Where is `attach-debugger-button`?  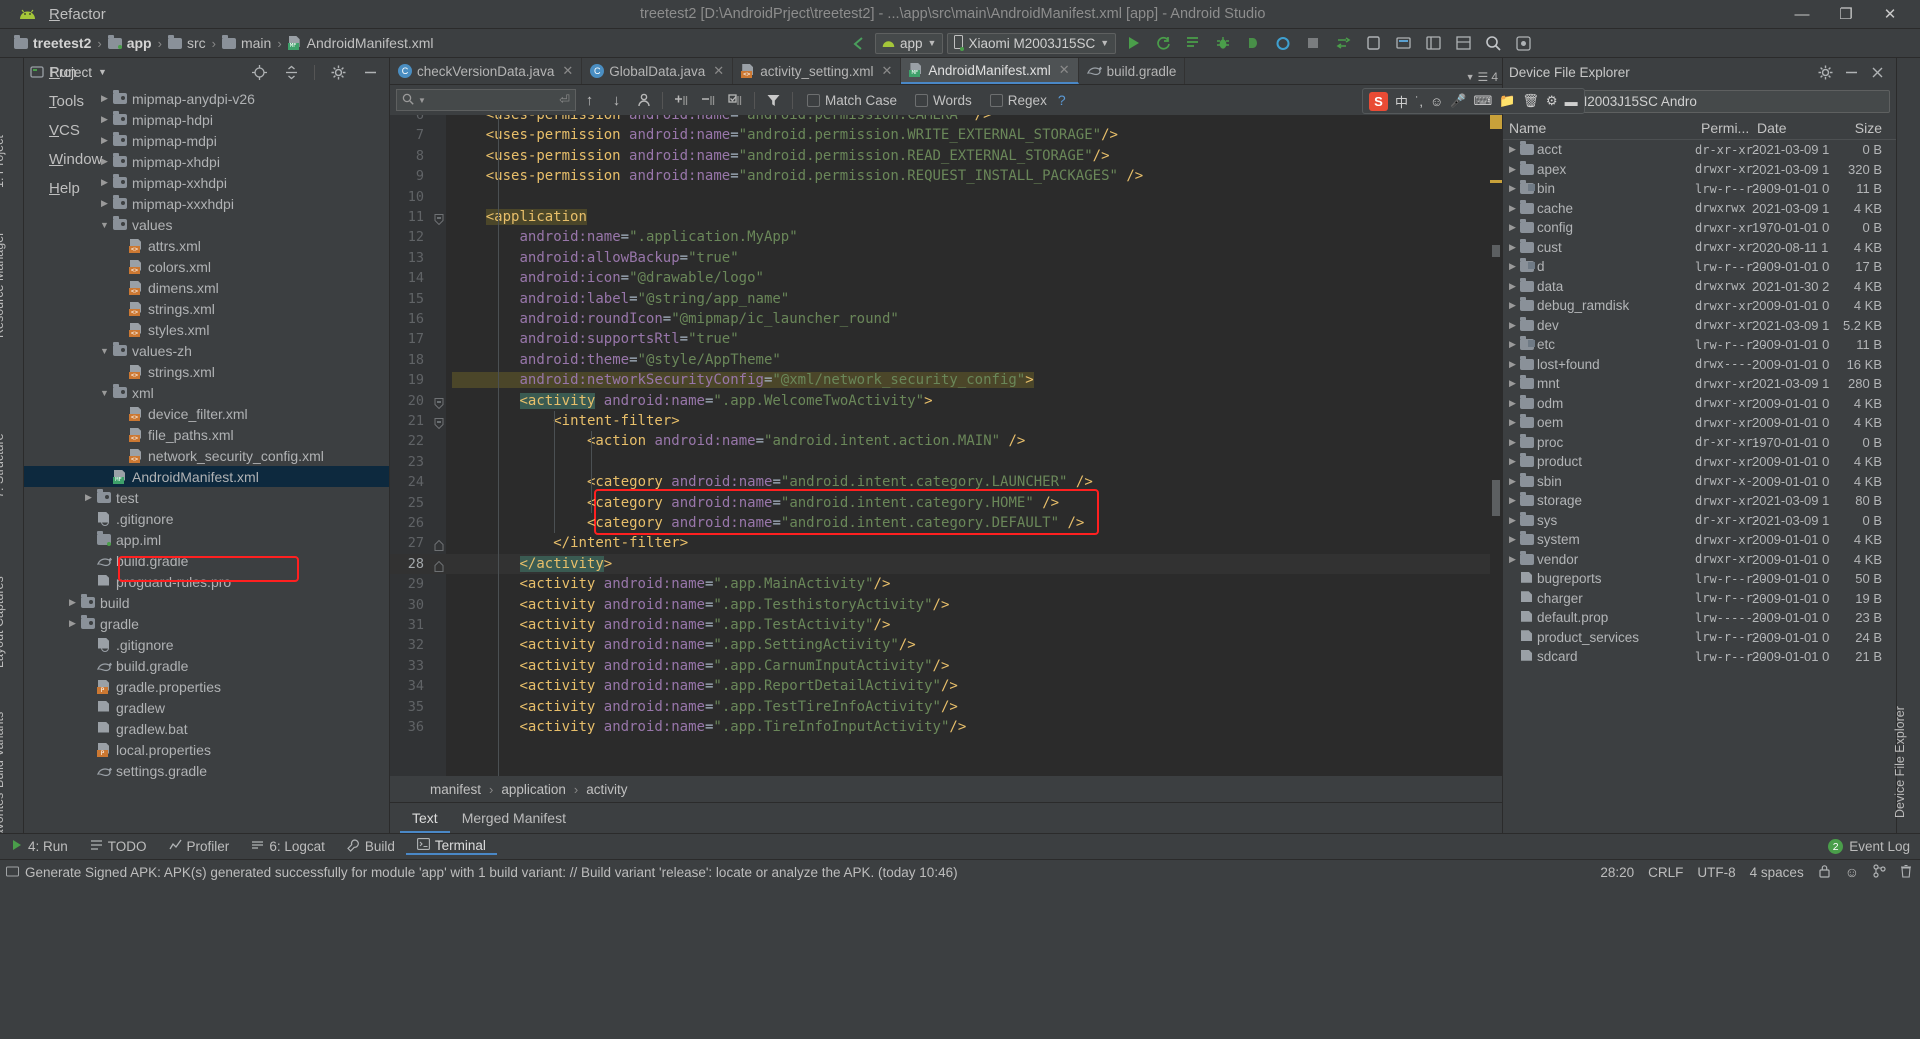
attach-debugger-button is located at coordinates (1253, 43).